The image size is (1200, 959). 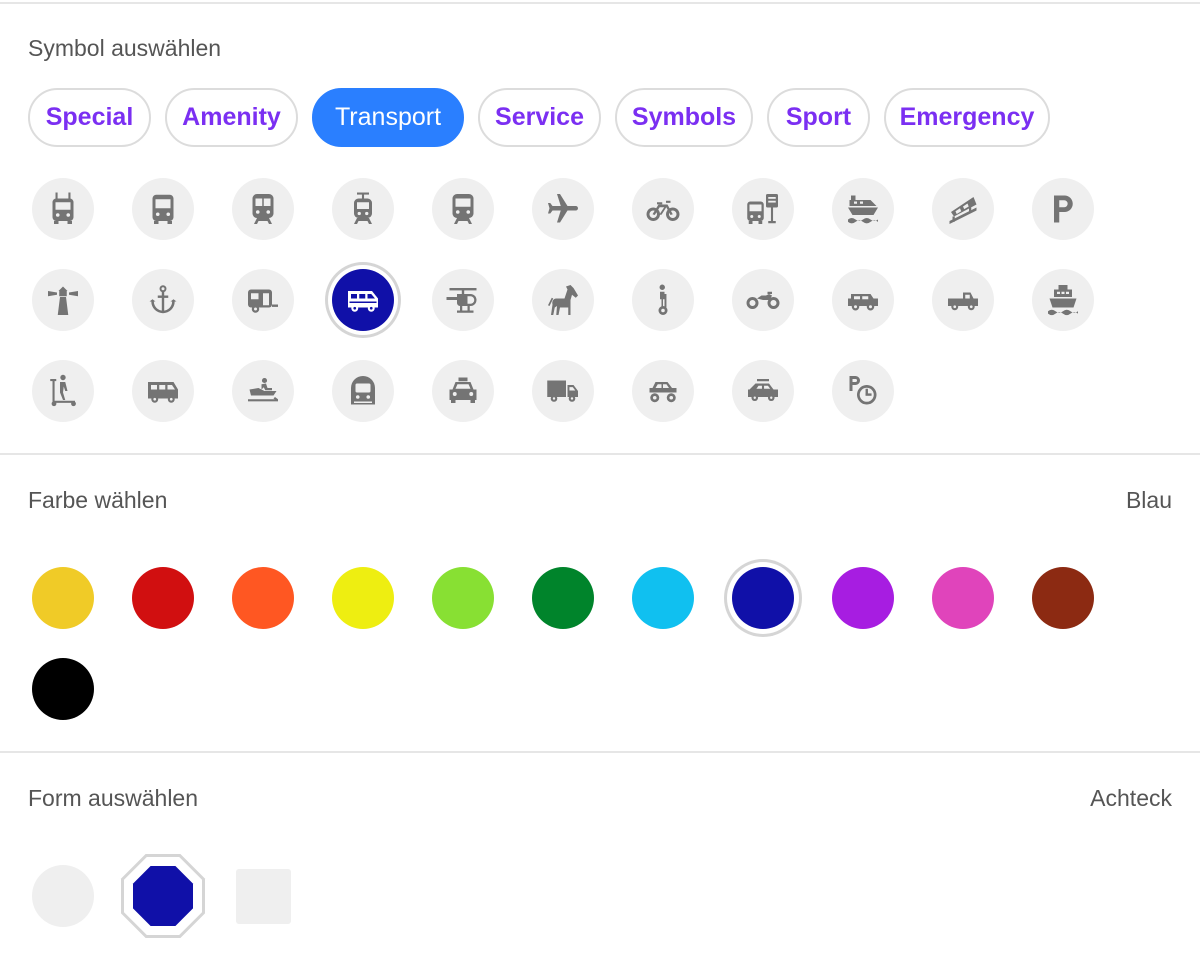 What do you see at coordinates (663, 209) in the screenshot?
I see `bicycle-icon` at bounding box center [663, 209].